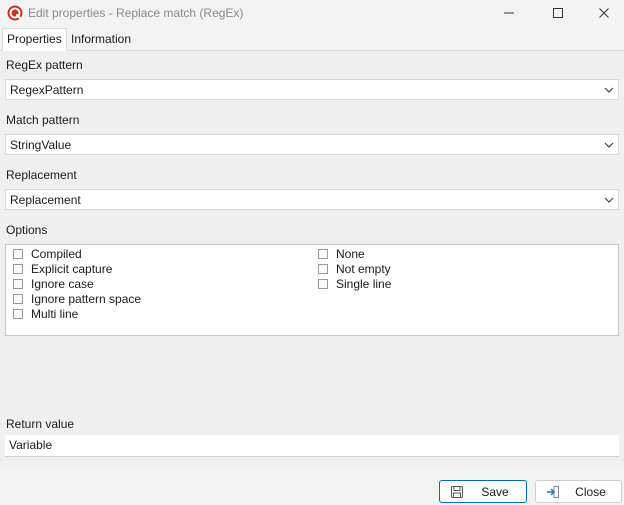 This screenshot has height=505, width=624. I want to click on option-explicit-capture: Explicit capture, so click(62, 269).